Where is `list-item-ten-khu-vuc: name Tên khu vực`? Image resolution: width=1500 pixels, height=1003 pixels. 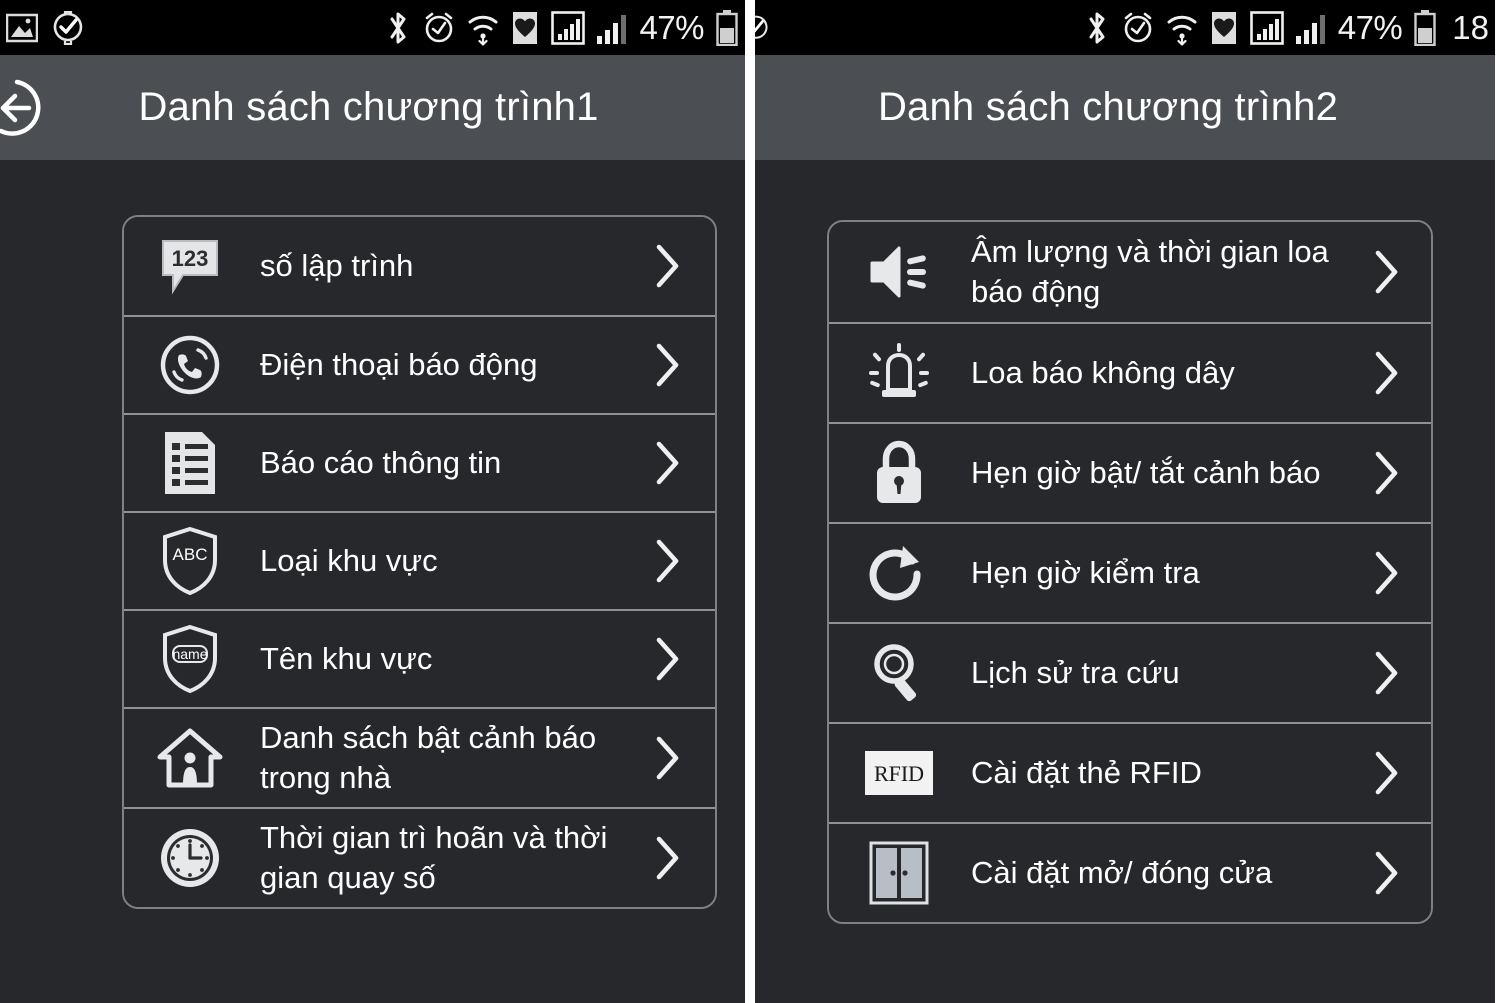
list-item-ten-khu-vuc: name Tên khu vực is located at coordinates (419, 658).